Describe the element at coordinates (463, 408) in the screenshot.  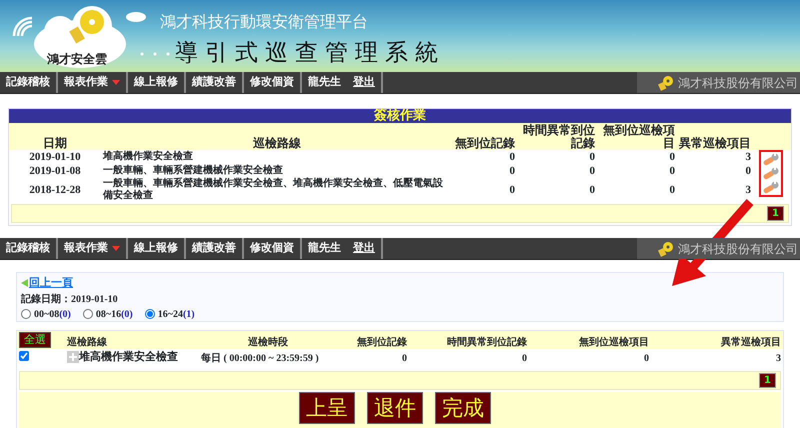
I see `action-button: 完成` at that location.